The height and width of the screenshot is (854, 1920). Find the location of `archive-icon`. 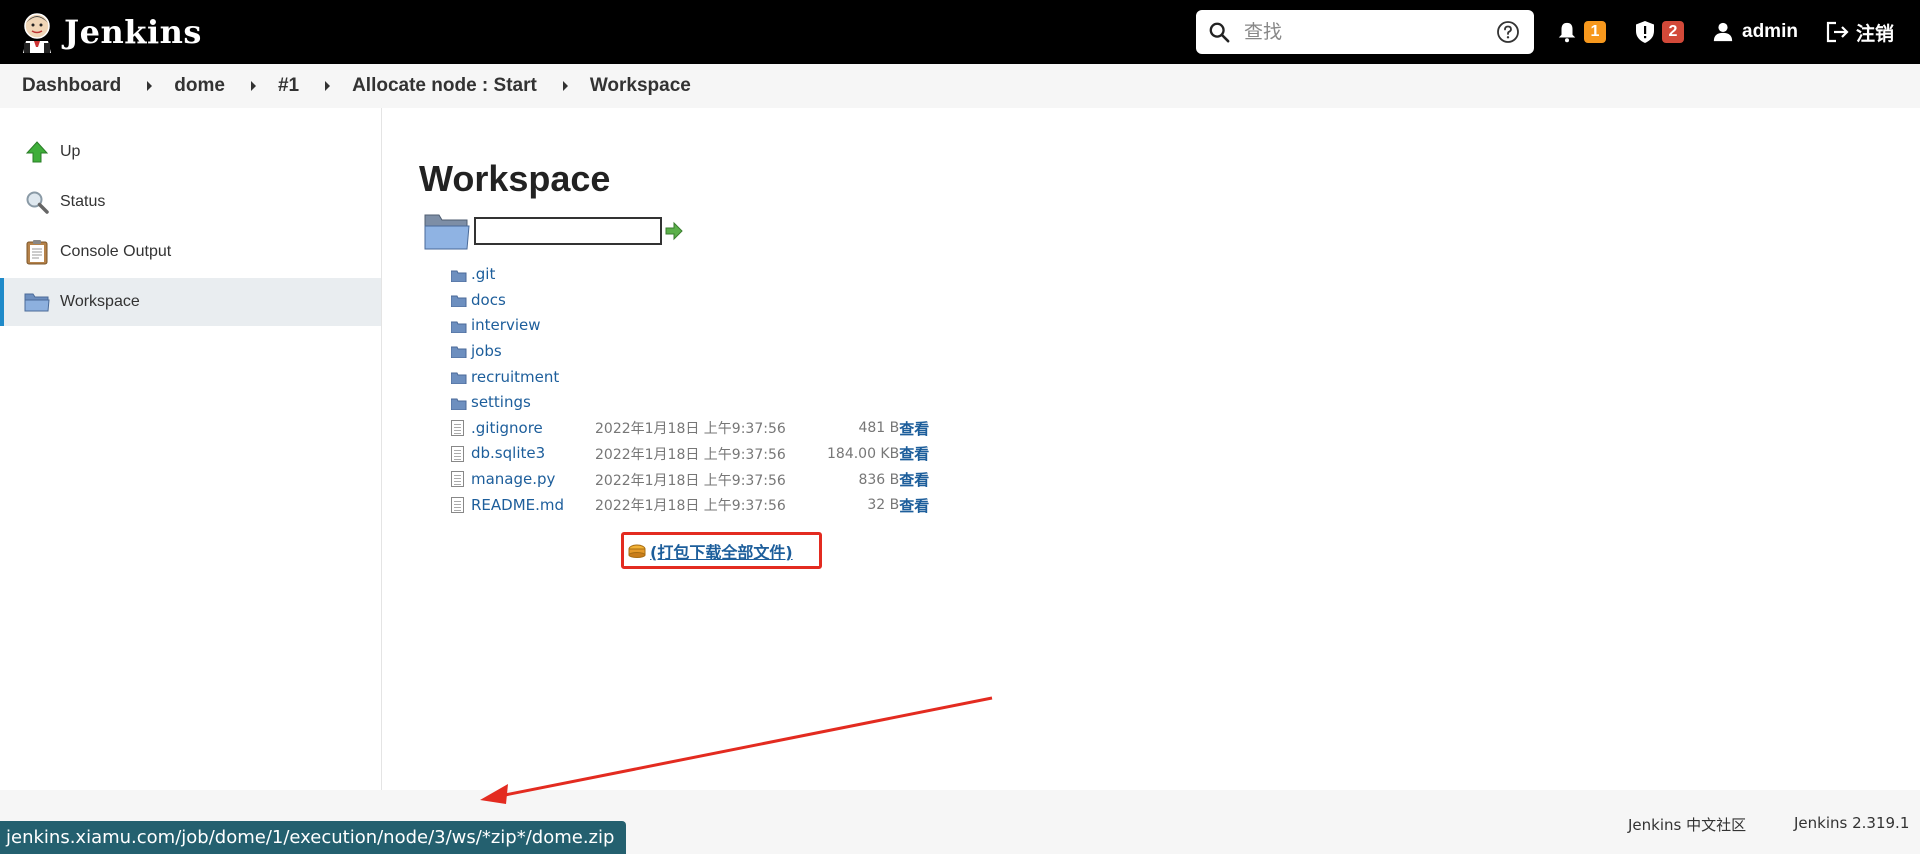

archive-icon is located at coordinates (637, 551).